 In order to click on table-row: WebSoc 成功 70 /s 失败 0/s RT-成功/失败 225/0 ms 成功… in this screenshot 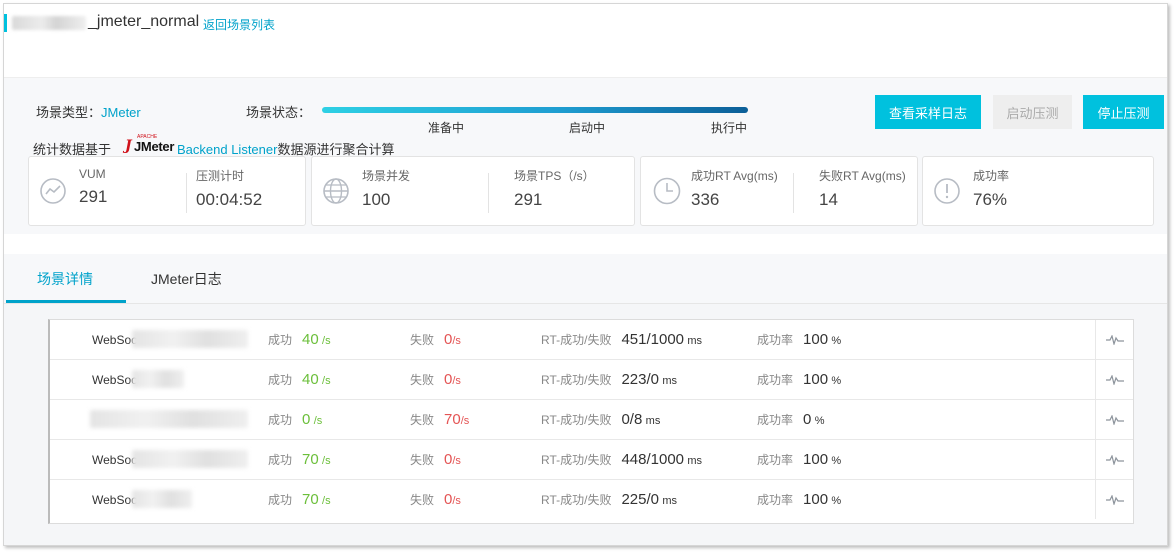, I will do `click(591, 500)`.